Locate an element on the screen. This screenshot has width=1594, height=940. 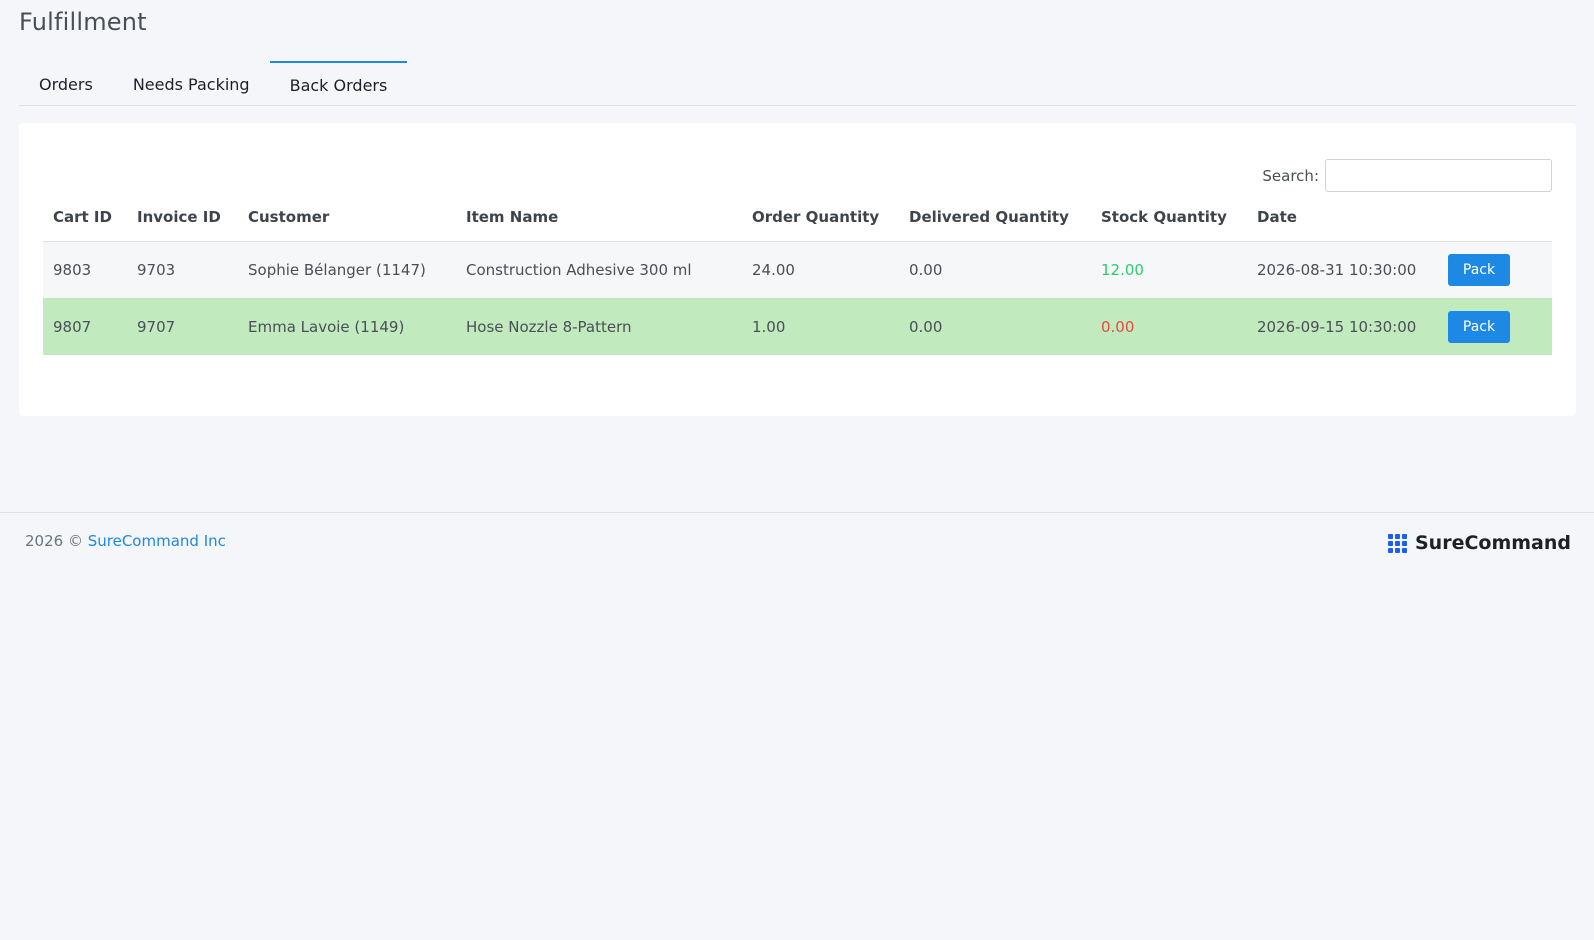
search-label: Search: is located at coordinates (1290, 175).